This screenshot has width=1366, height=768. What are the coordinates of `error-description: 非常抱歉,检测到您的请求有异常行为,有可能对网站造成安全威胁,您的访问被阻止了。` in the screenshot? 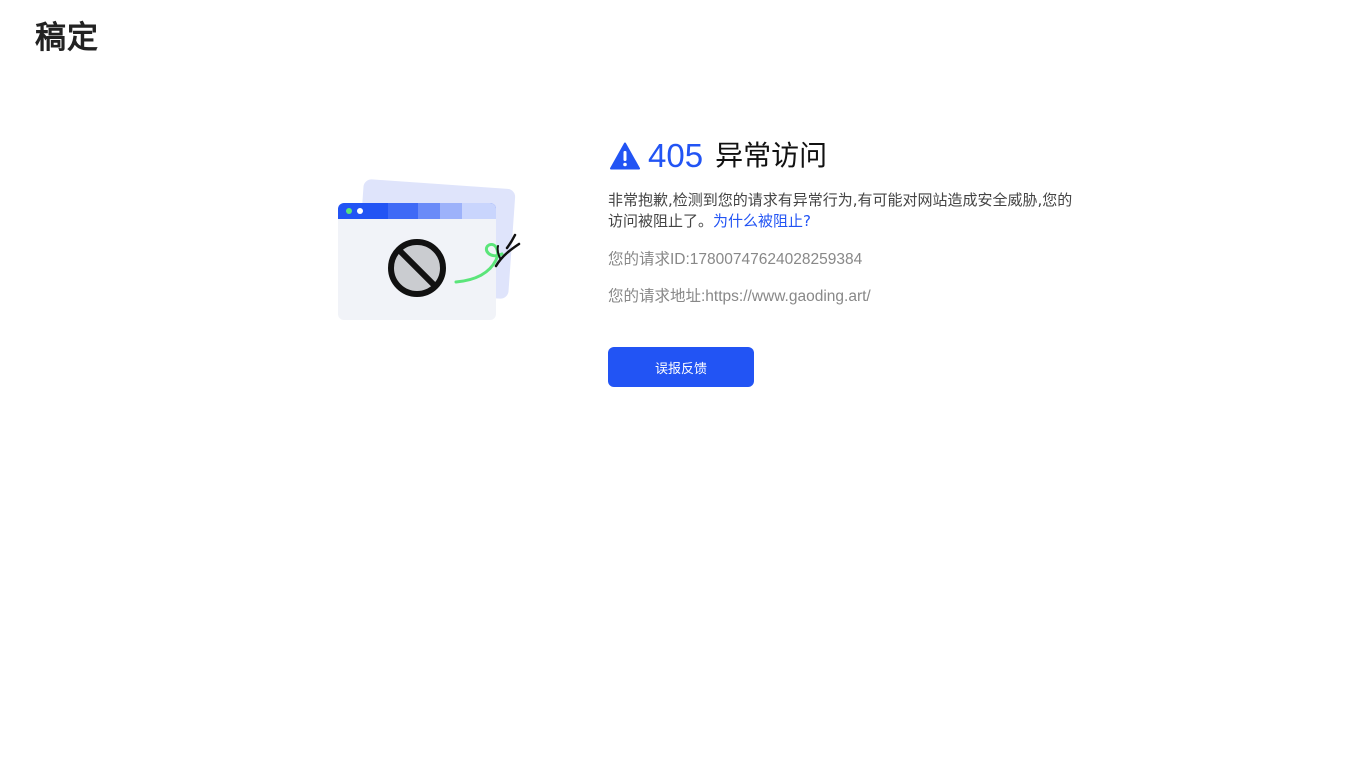 It's located at (840, 210).